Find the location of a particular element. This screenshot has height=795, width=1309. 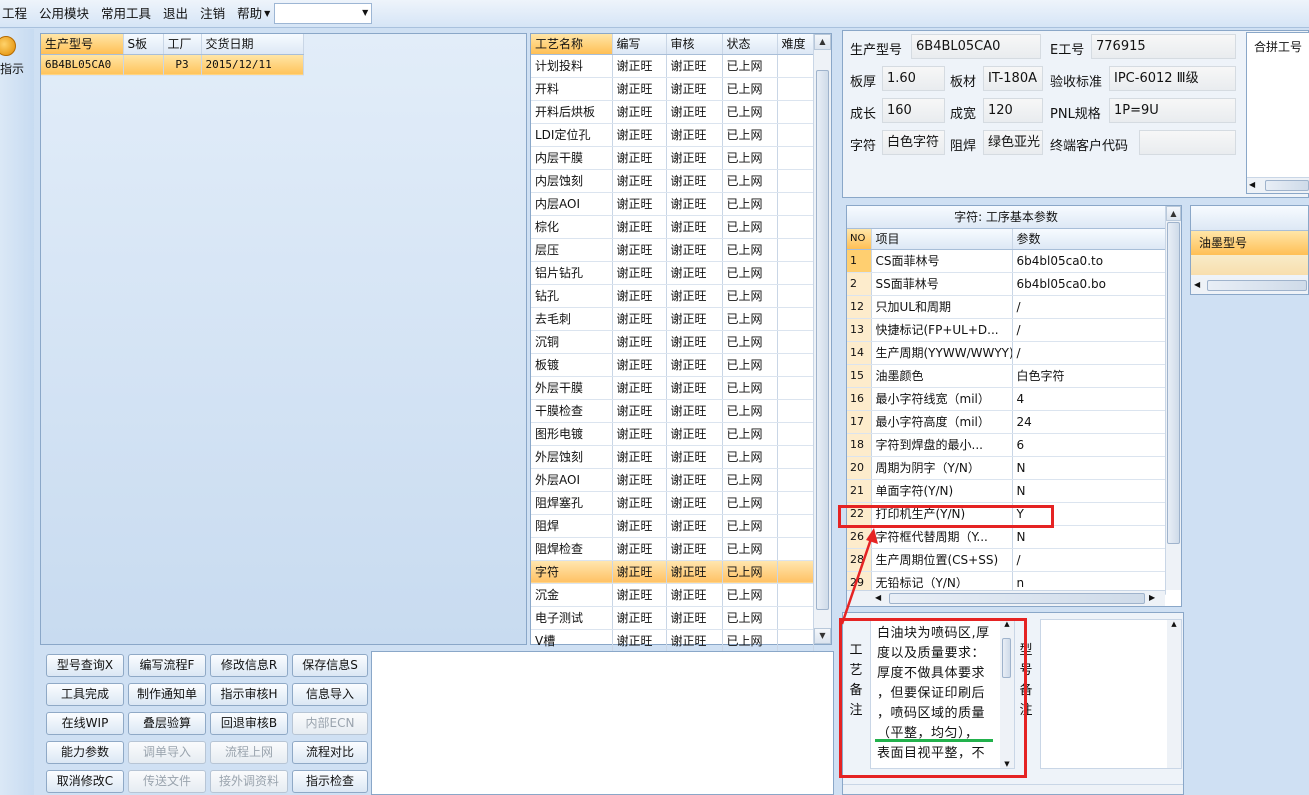

process-name: 阻焊检查 is located at coordinates (572, 549).